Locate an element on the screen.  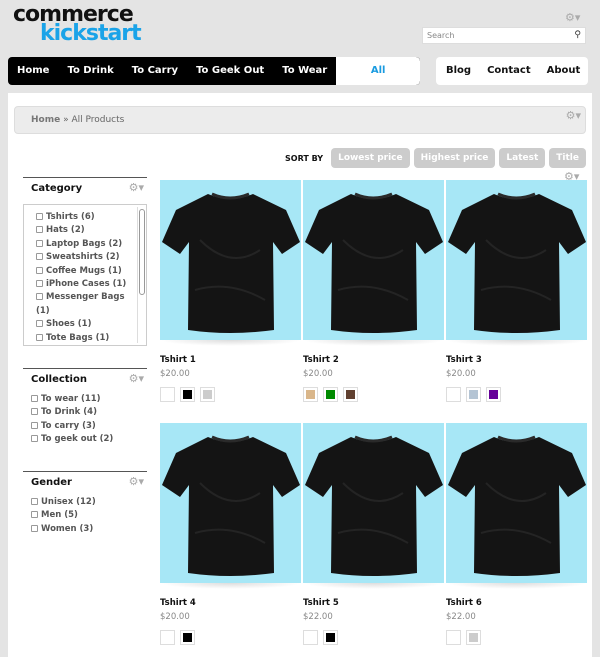
breadcrumb-home: Home is located at coordinates (45, 120).